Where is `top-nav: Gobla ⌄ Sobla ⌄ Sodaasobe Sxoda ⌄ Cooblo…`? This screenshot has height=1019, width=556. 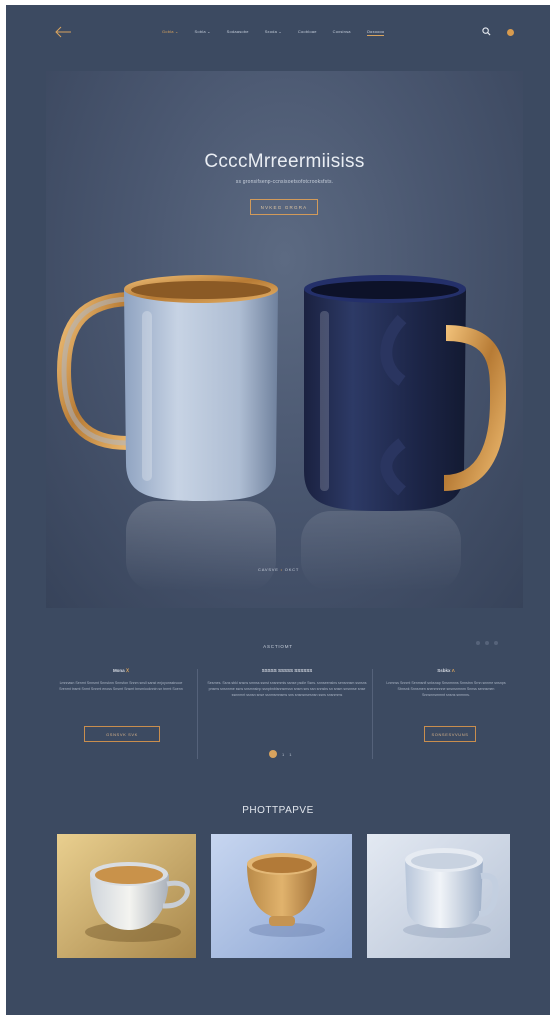 top-nav: Gobla ⌄ Sobla ⌄ Sodaasobe Sxoda ⌄ Cooblo… is located at coordinates (278, 33).